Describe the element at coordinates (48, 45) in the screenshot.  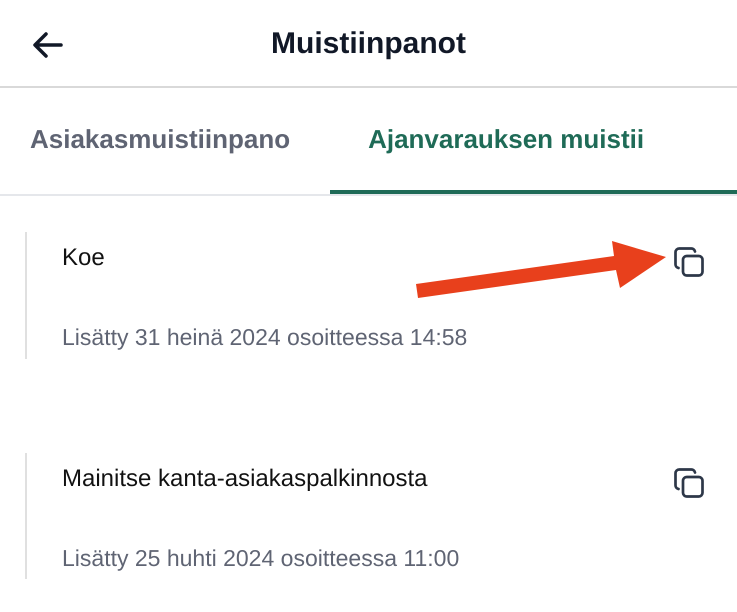
I see `back-arrow-icon` at that location.